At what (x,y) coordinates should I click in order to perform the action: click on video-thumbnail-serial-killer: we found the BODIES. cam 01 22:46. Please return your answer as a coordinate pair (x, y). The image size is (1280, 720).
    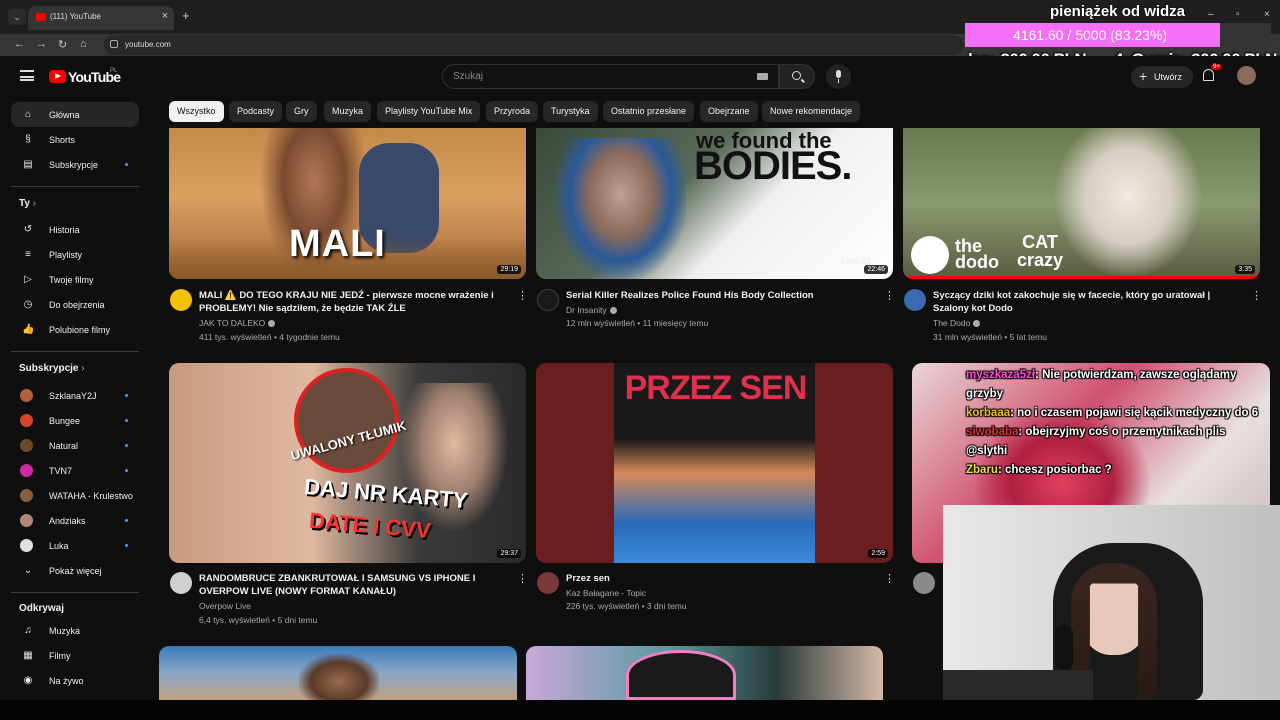
    Looking at the image, I should click on (714, 203).